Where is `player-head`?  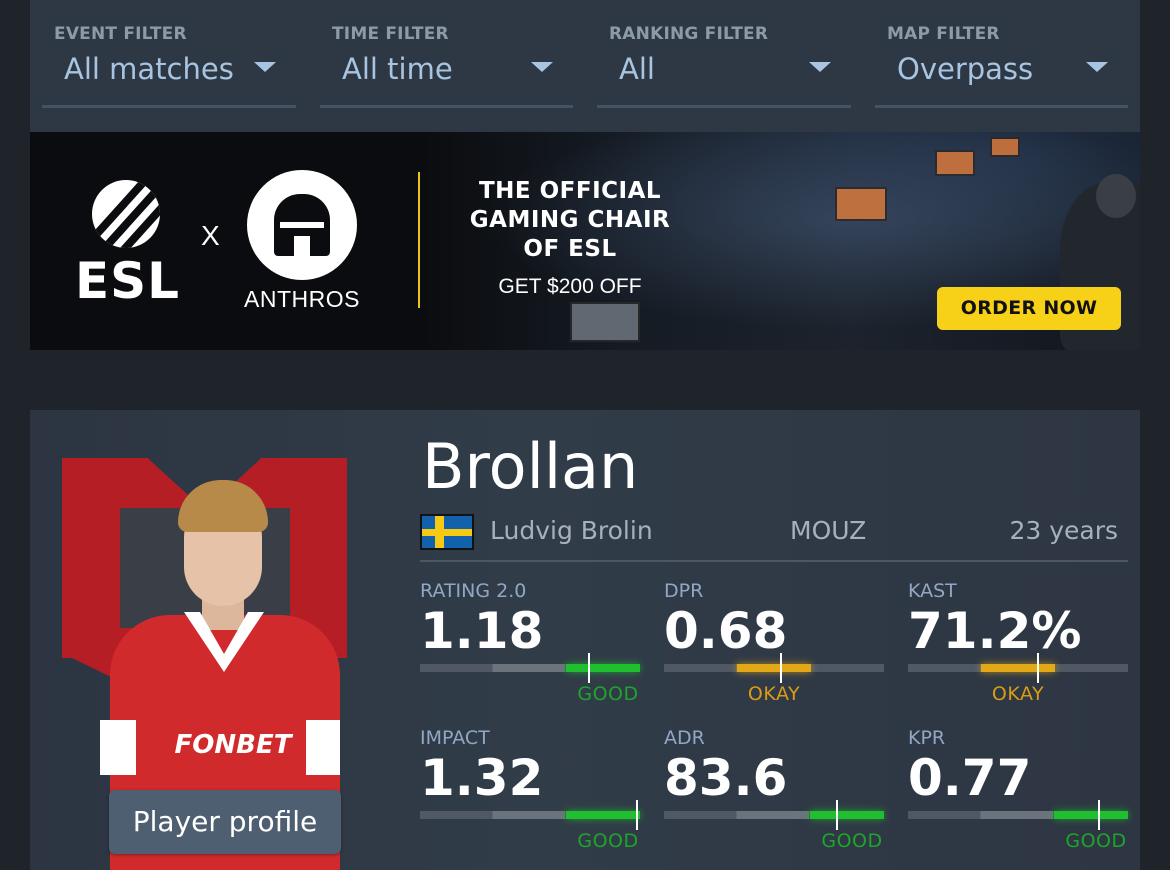
player-head is located at coordinates (1116, 196).